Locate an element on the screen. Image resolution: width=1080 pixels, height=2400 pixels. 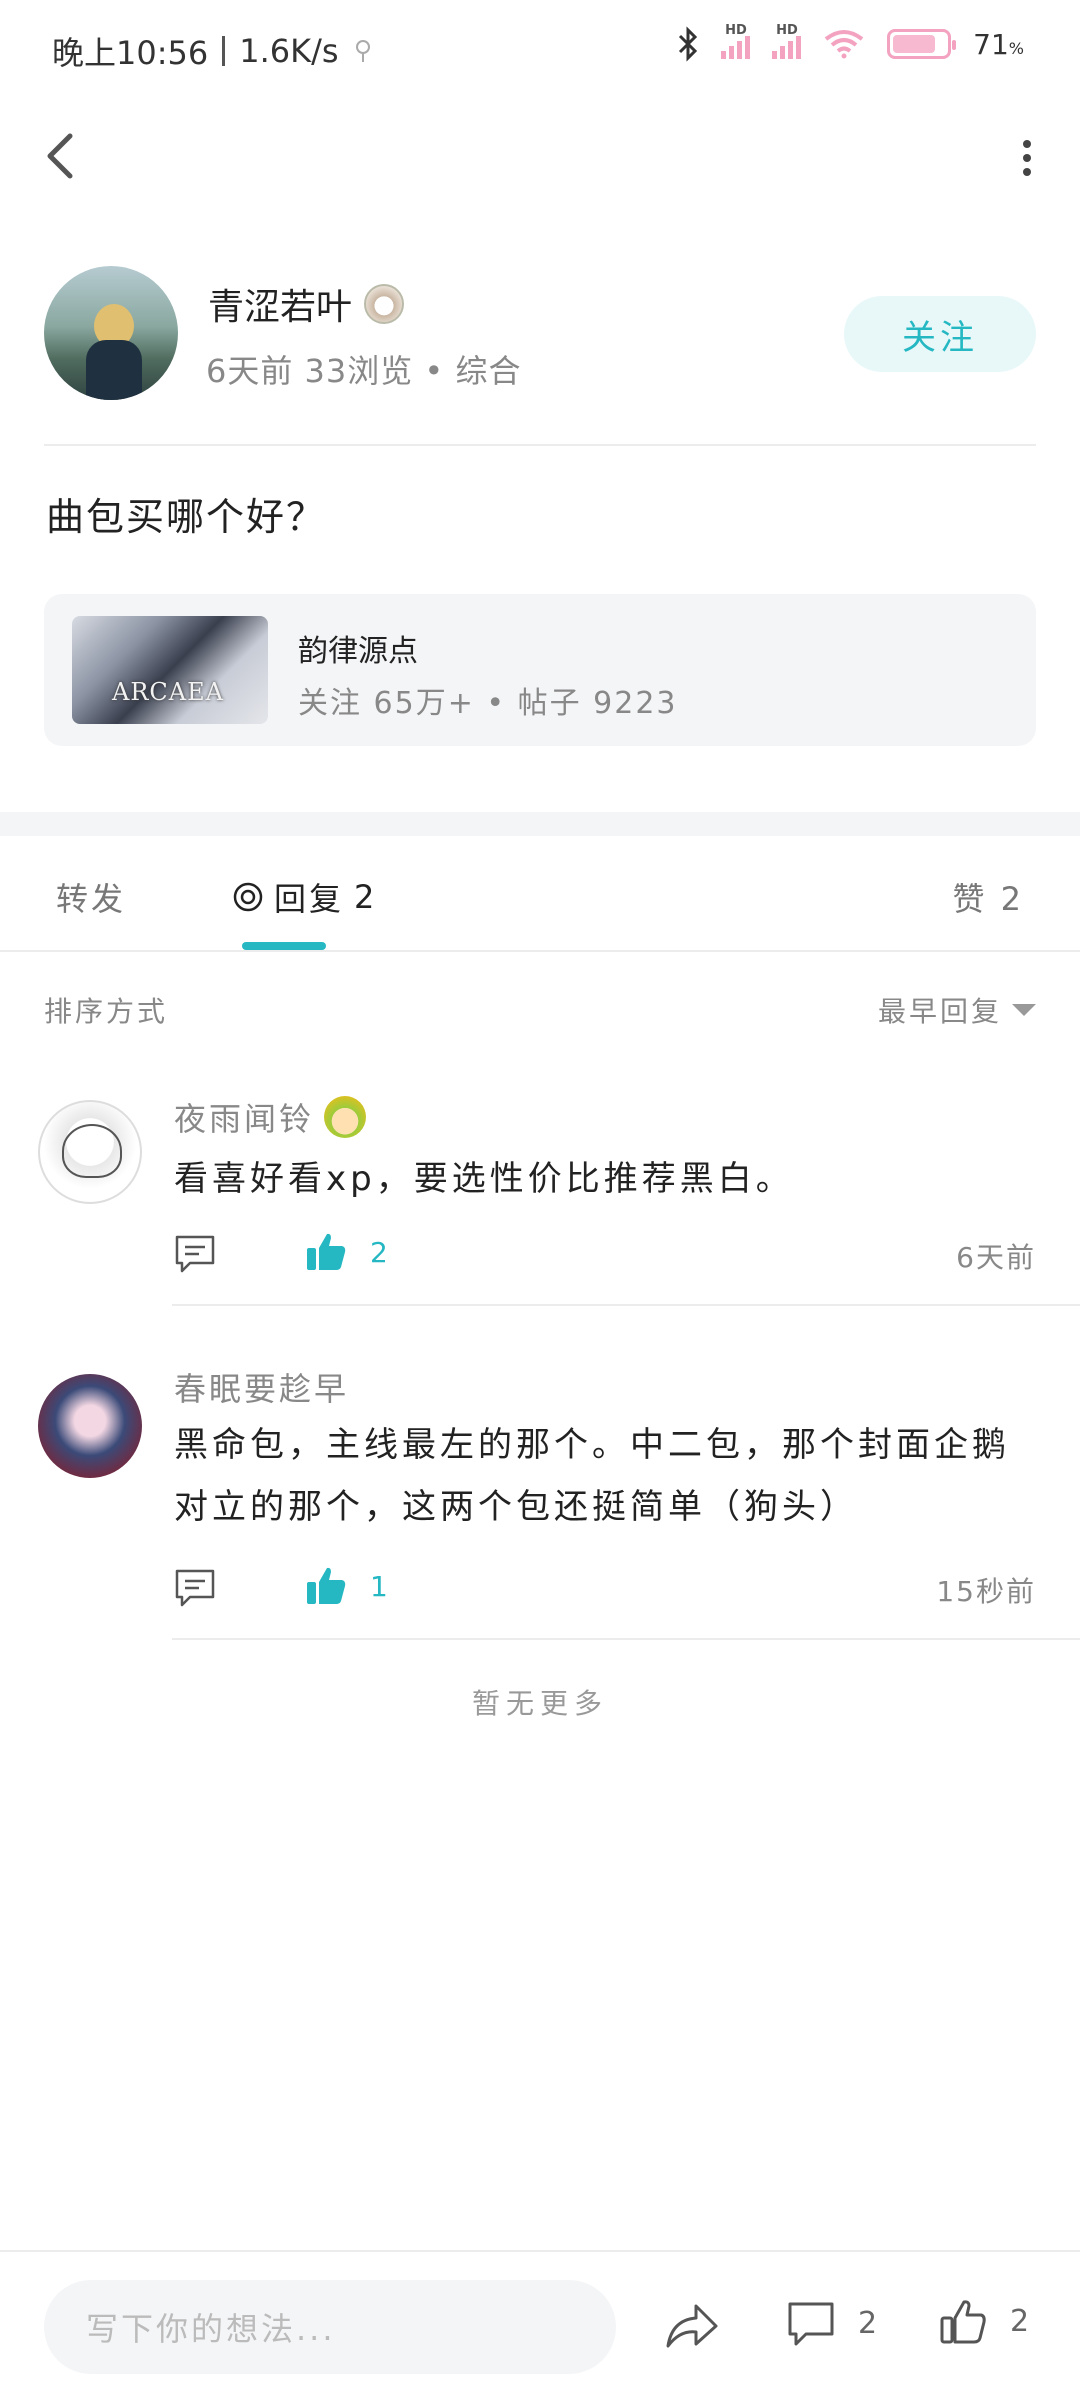
topic-card: ARCAEA 韵律源点 关注 65万+ • 帖子 9223 is located at coordinates (540, 670).